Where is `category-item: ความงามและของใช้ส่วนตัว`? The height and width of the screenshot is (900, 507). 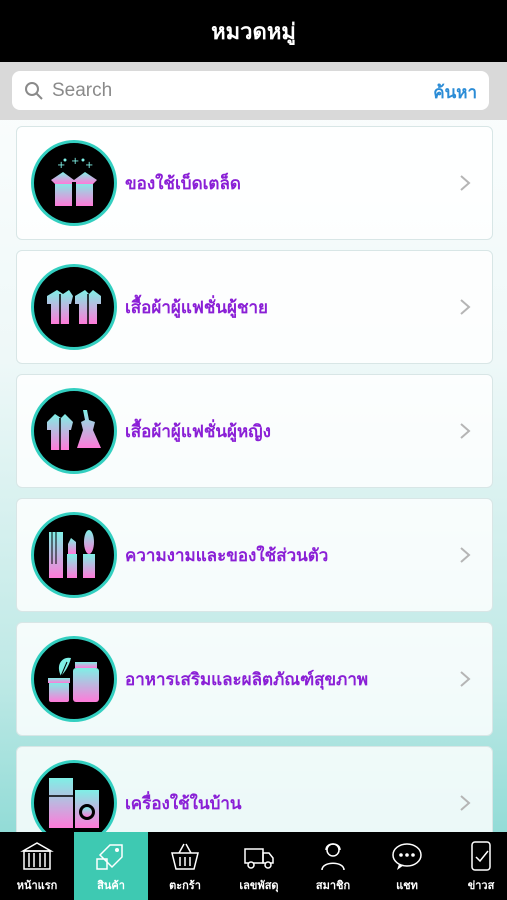
category-item: ความงามและของใช้ส่วนตัว is located at coordinates (254, 555).